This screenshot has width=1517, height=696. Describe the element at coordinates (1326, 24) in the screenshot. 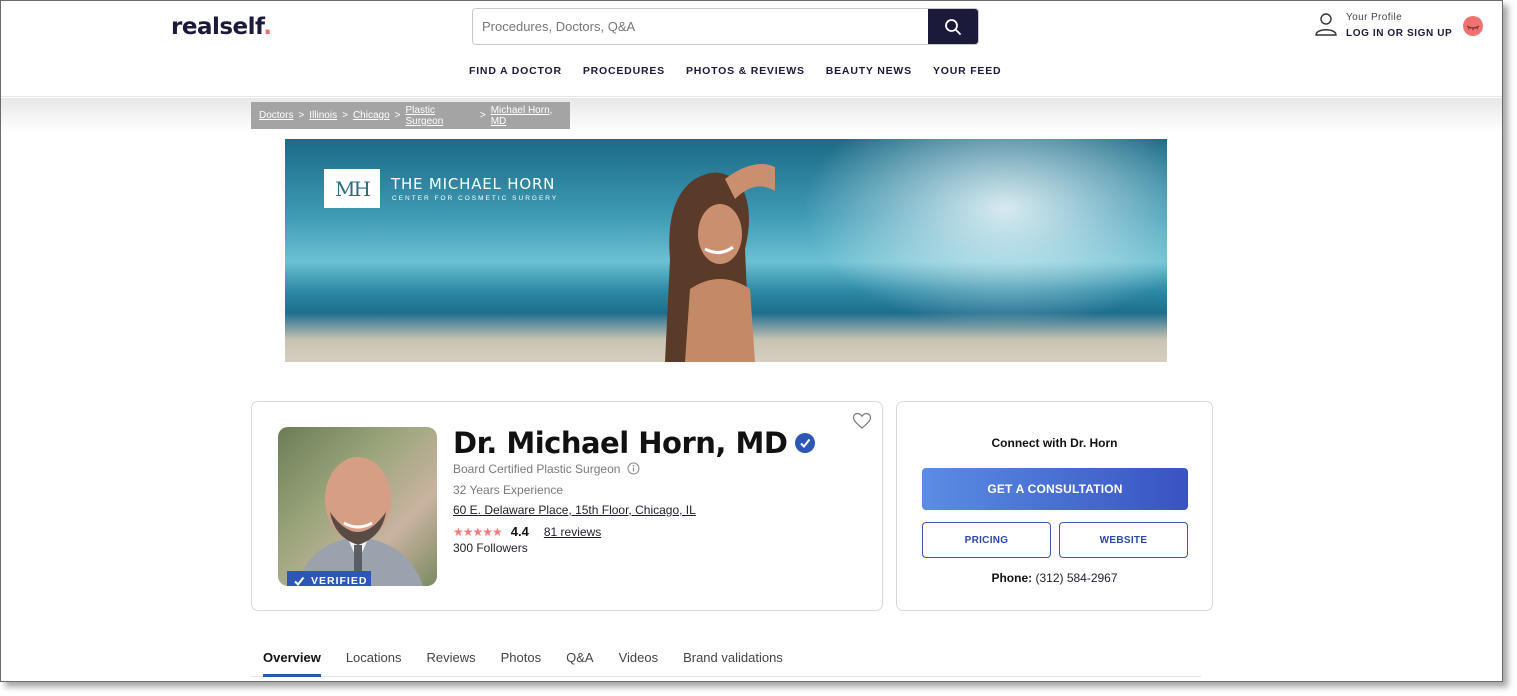

I see `user-icon` at that location.